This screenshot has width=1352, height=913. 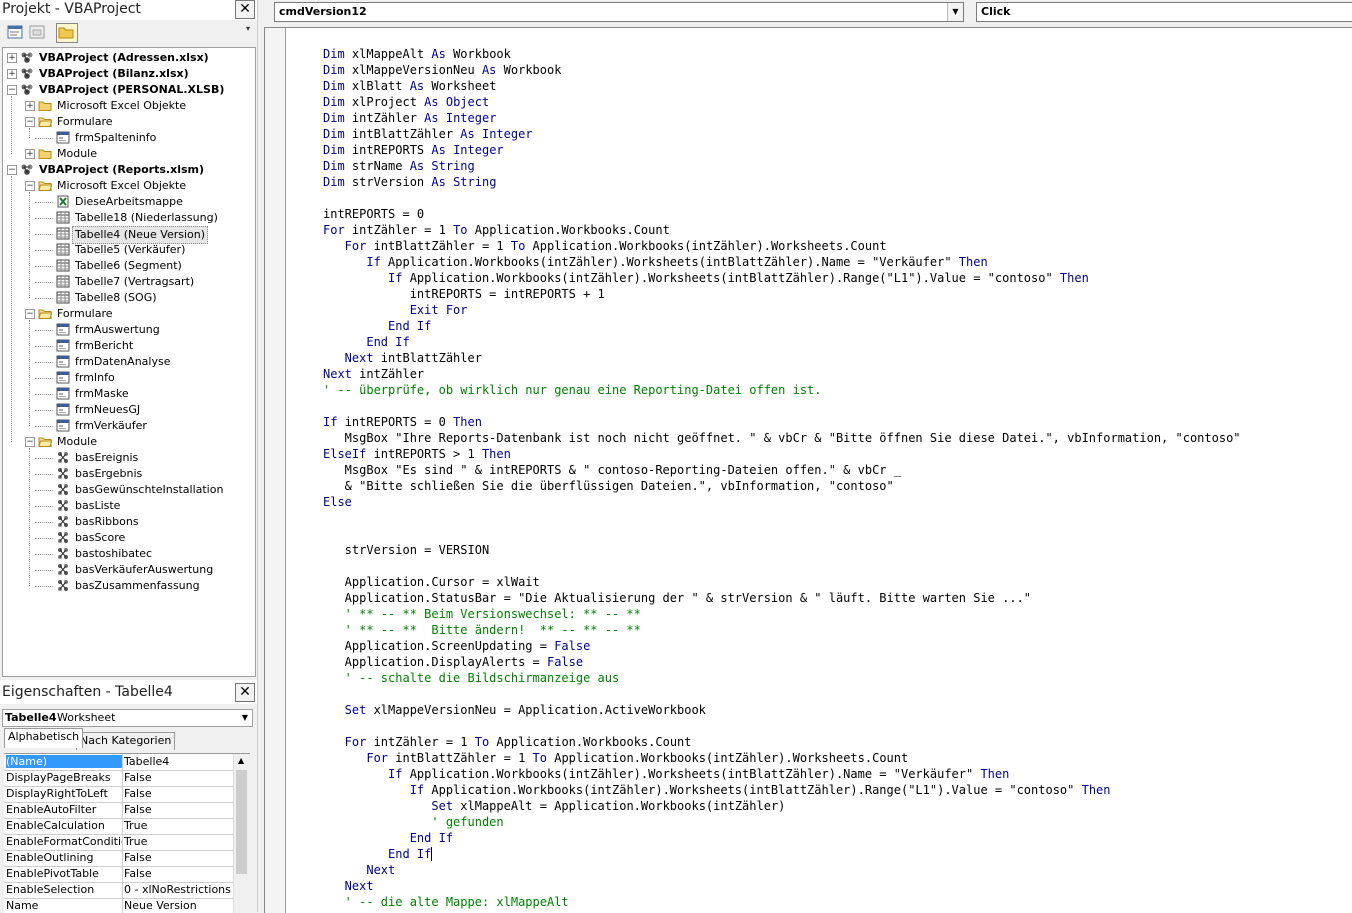 I want to click on code-text-segment: Worksheet, so click(x=464, y=86).